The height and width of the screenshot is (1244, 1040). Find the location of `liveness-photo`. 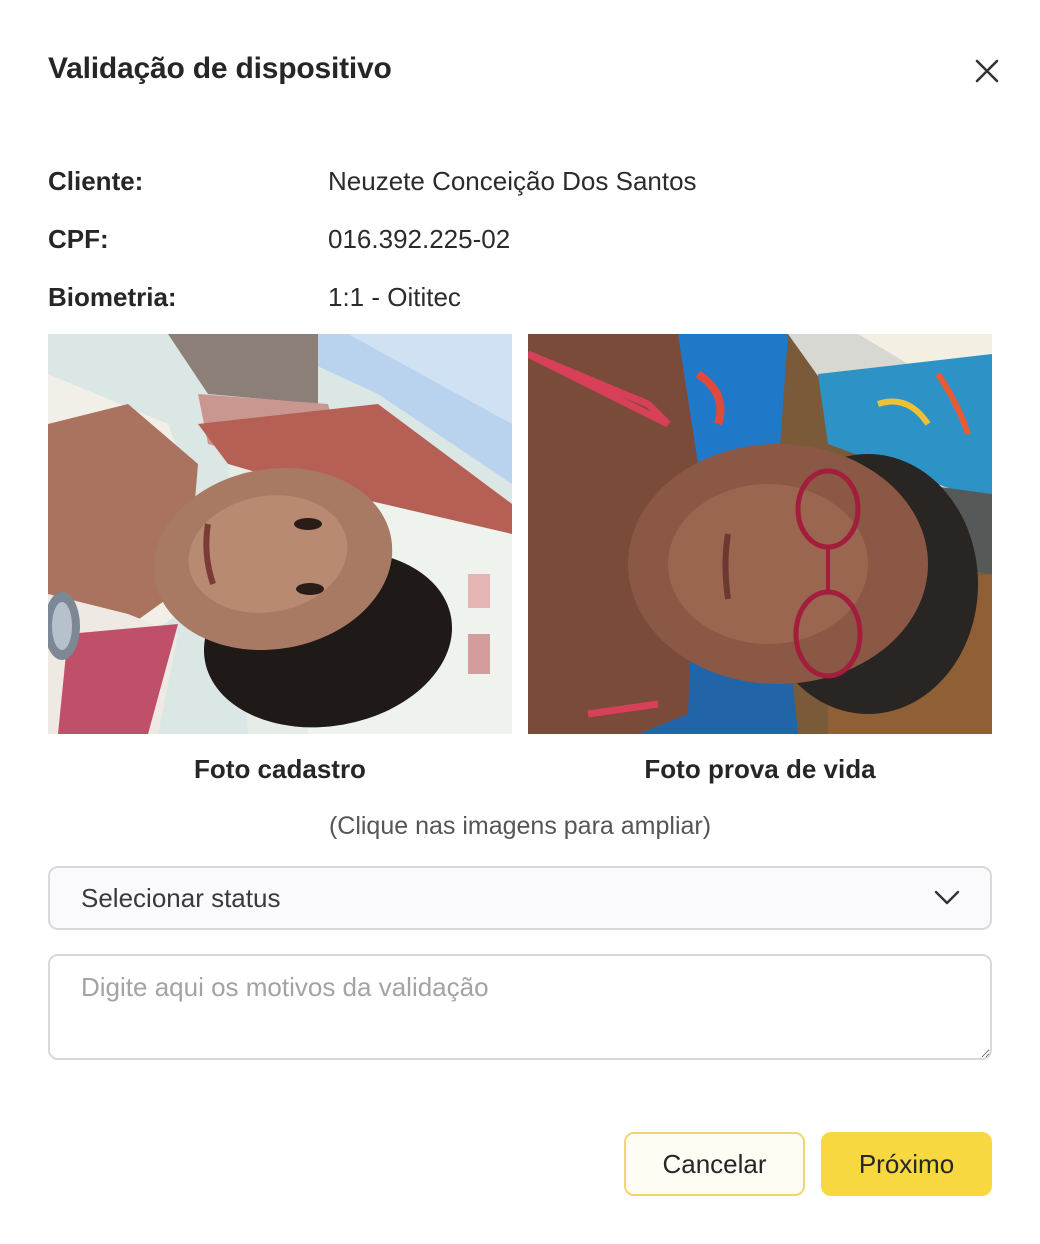

liveness-photo is located at coordinates (760, 534).